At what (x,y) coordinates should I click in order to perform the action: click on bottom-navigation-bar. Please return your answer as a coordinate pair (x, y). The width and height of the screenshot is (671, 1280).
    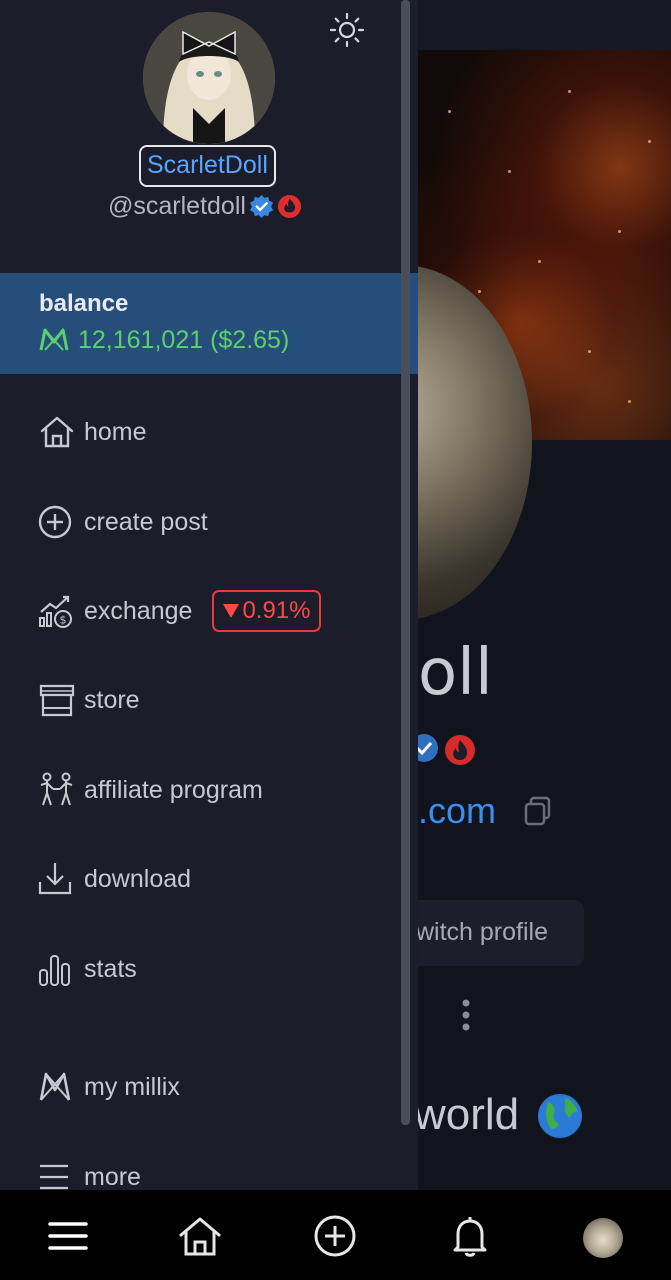
    Looking at the image, I should click on (335, 1235).